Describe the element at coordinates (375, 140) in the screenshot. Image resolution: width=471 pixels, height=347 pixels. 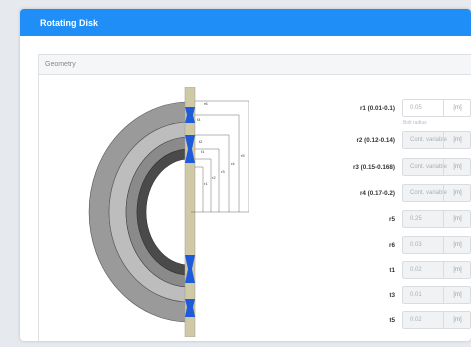
I see `param-label-r2: r2 (0.12-0.14)` at that location.